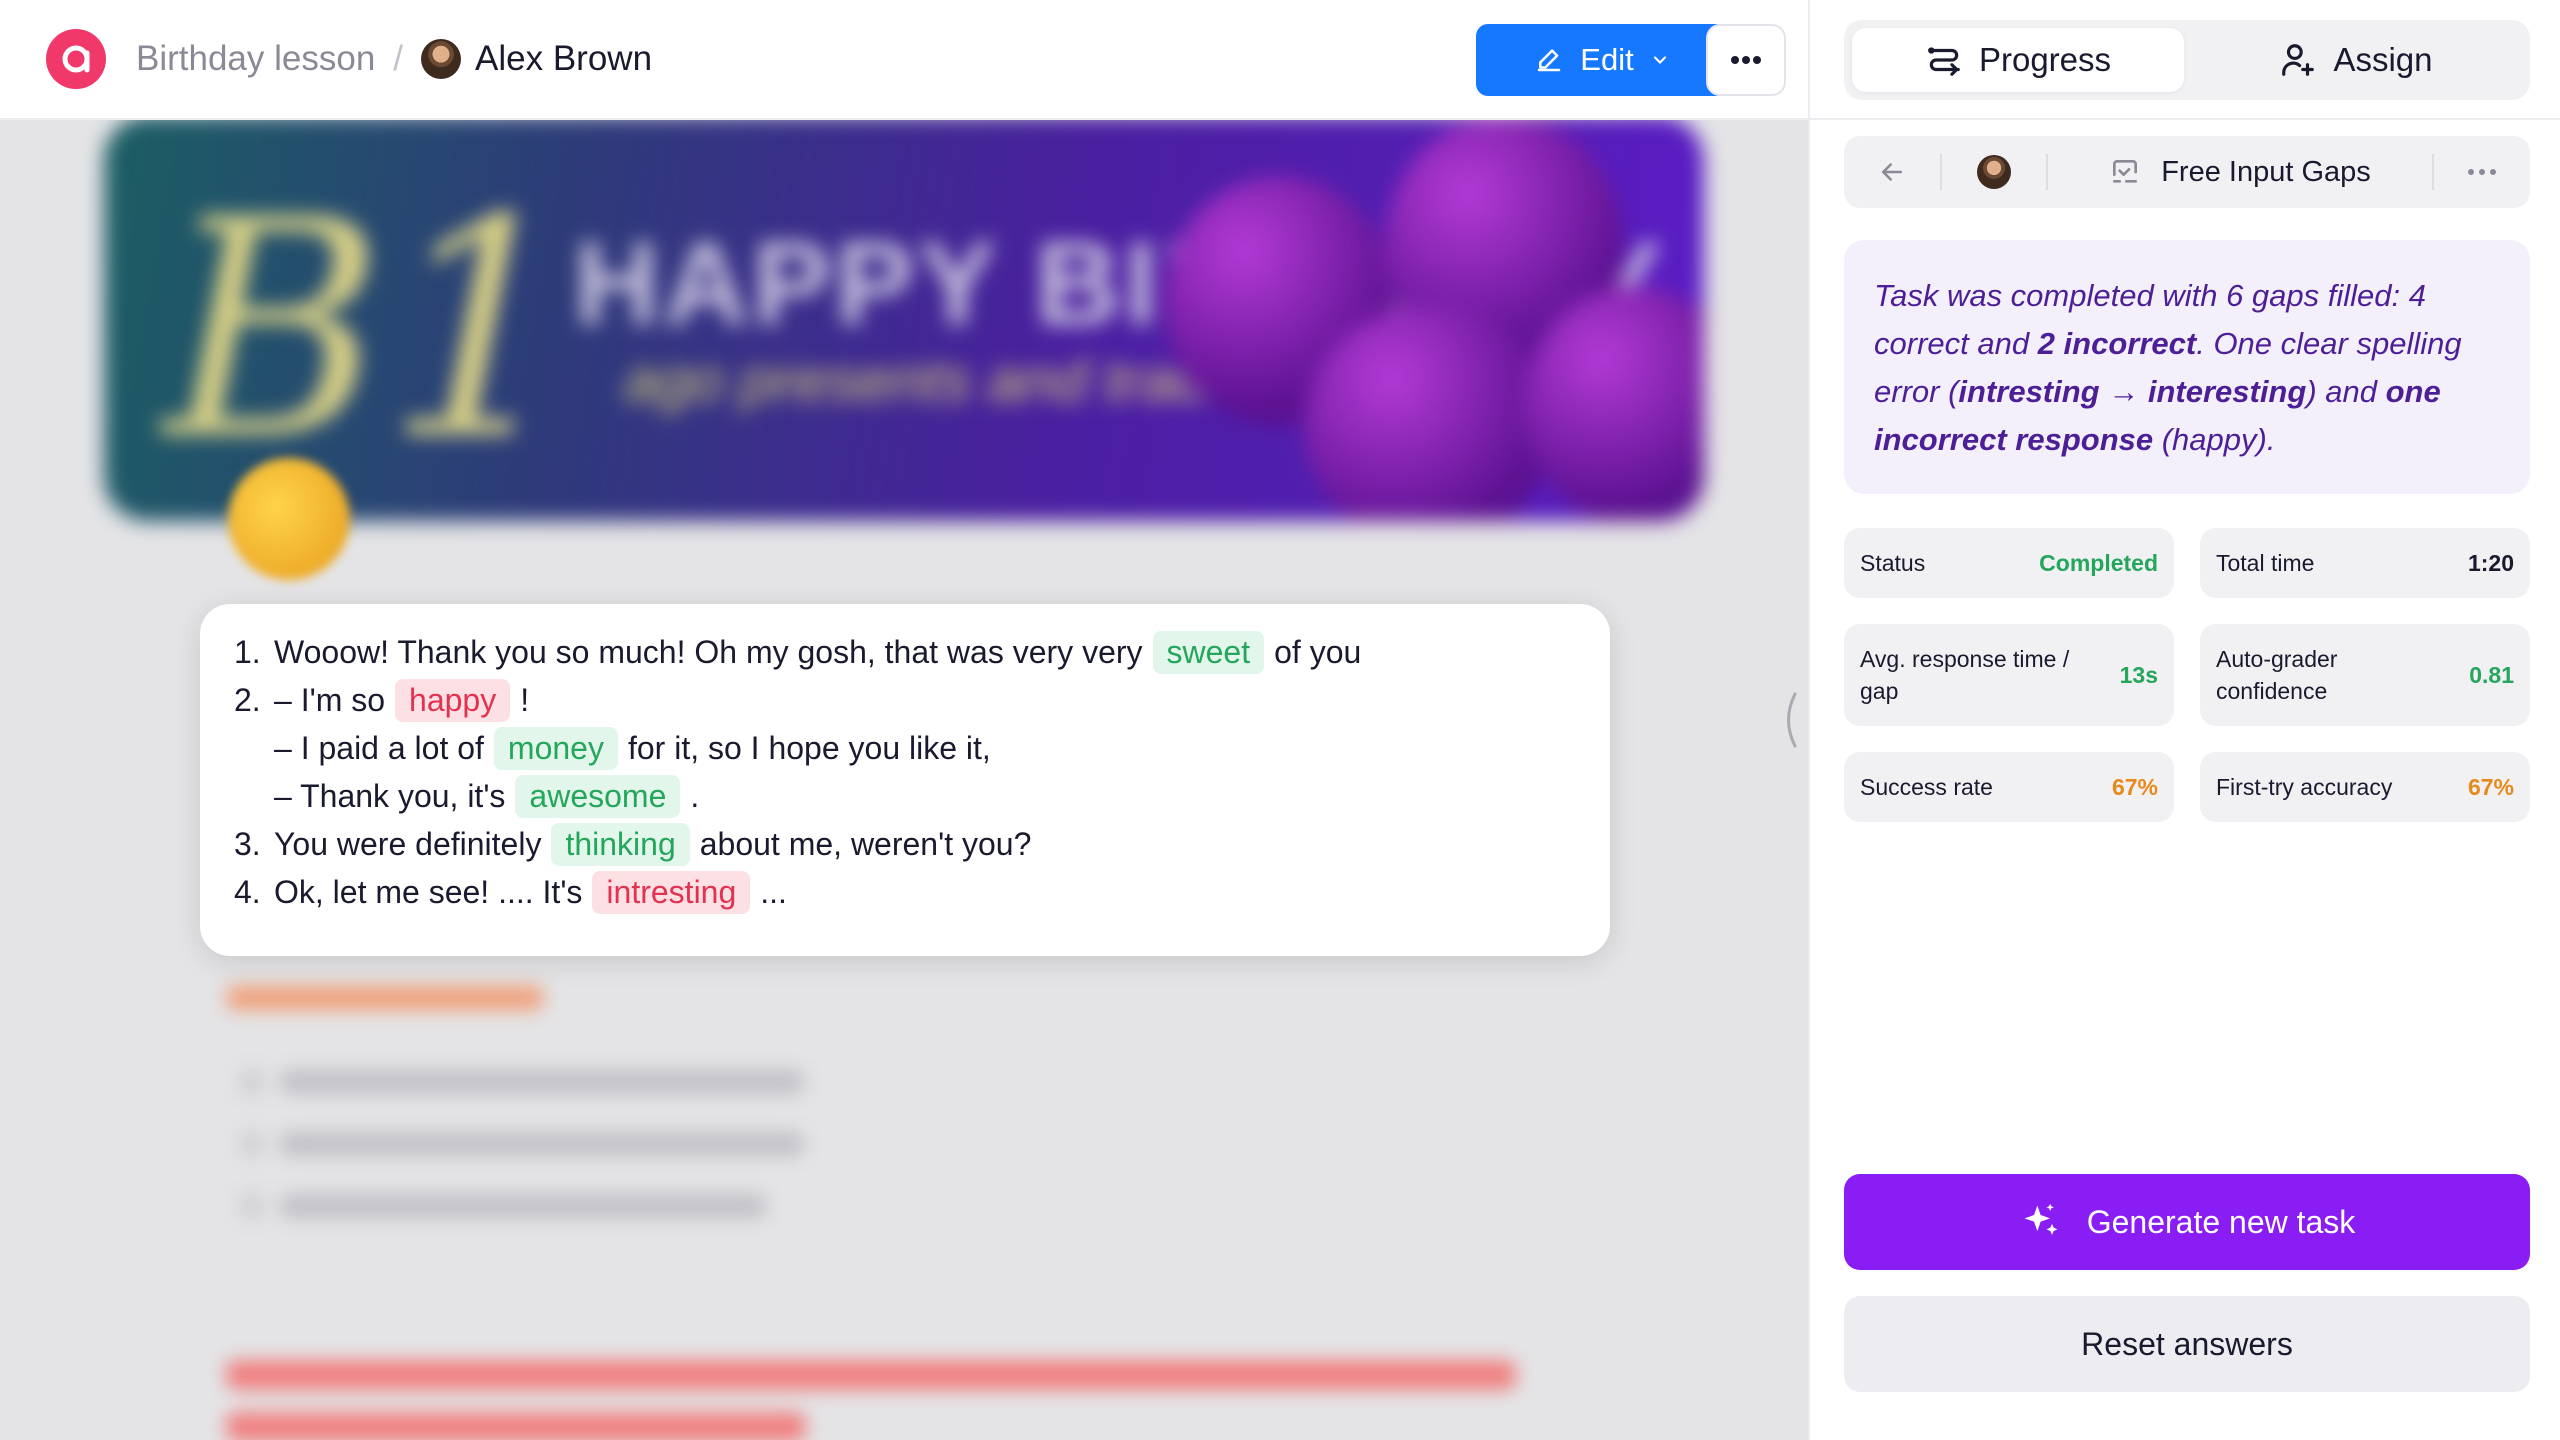  What do you see at coordinates (247, 843) in the screenshot?
I see `line-number: 3.` at bounding box center [247, 843].